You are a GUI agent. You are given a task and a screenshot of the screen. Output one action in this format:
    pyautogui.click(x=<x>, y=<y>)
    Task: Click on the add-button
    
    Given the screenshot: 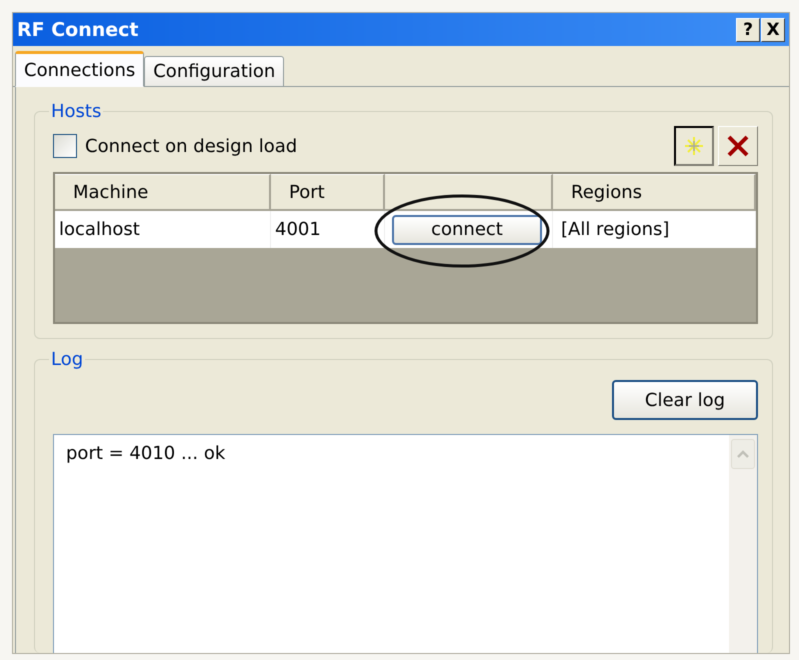 What is the action you would take?
    pyautogui.click(x=694, y=146)
    